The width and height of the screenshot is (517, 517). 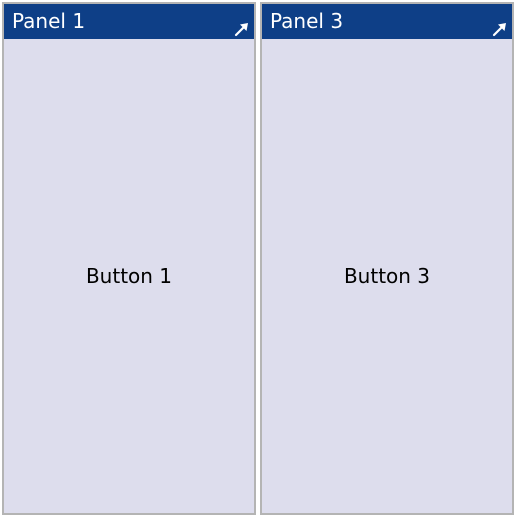 I want to click on button-3: Button 3, so click(x=387, y=276).